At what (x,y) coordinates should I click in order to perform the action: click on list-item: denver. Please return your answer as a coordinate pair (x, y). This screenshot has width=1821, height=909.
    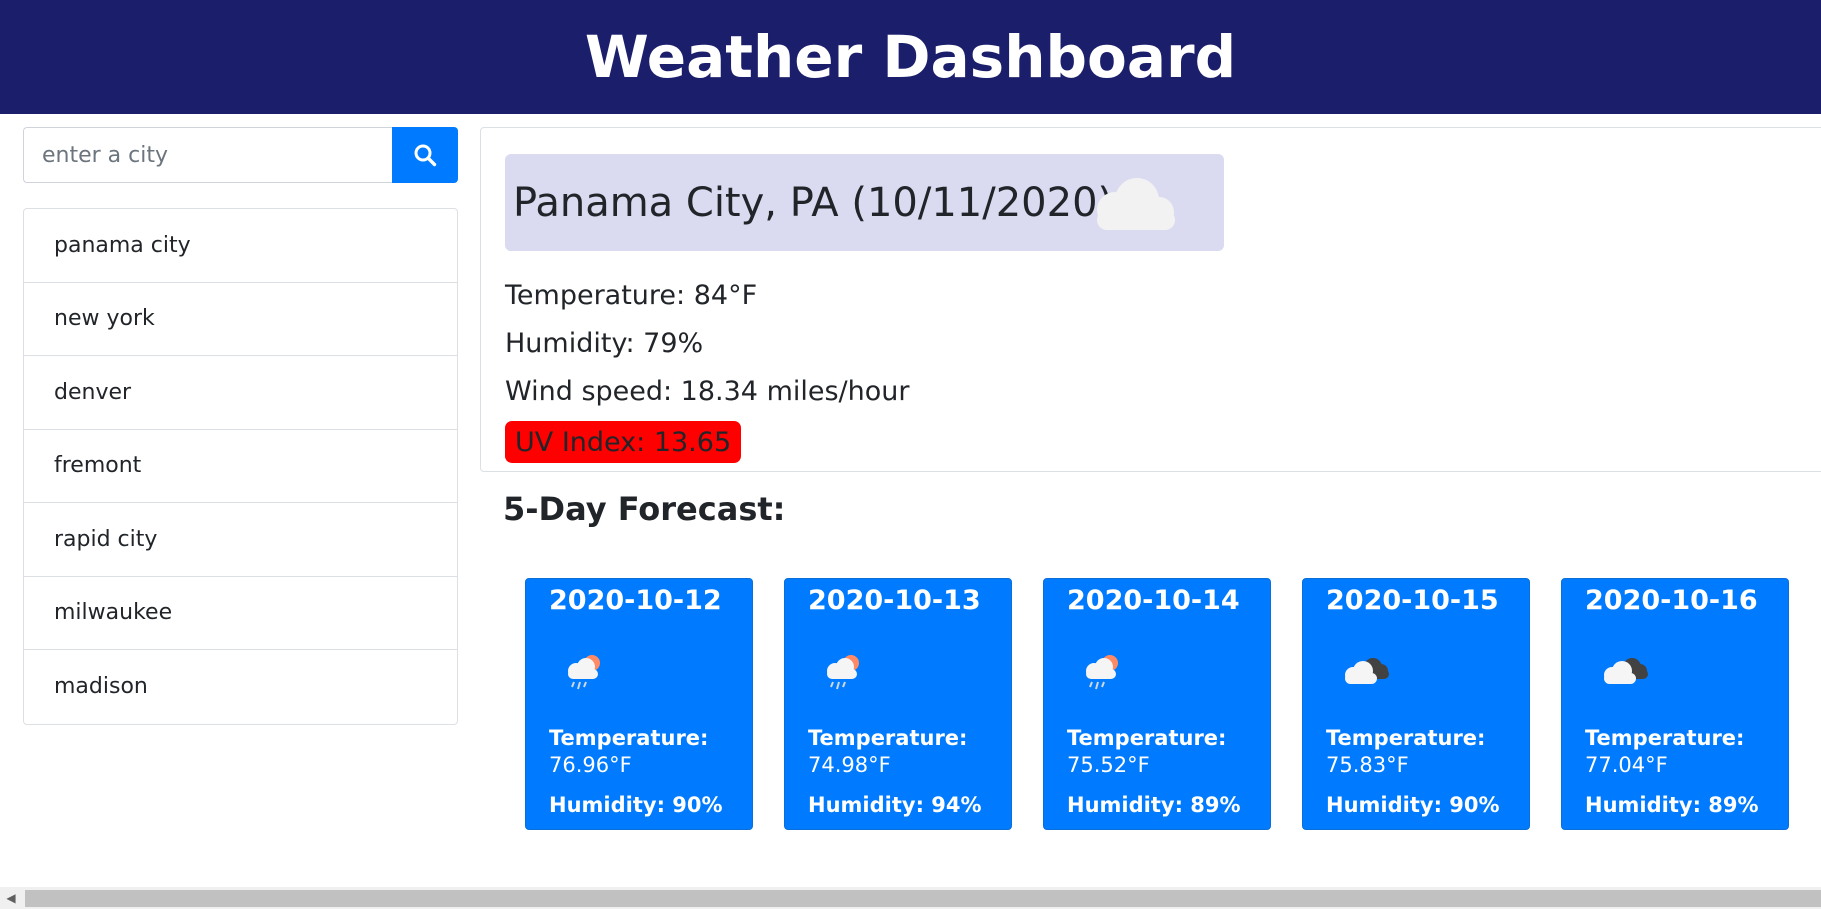
    Looking at the image, I should click on (240, 393).